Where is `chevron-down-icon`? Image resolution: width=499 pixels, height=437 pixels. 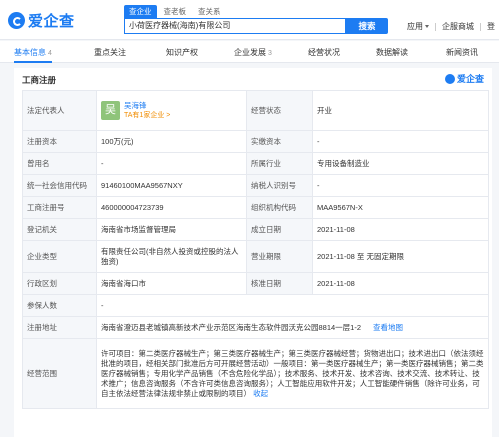 chevron-down-icon is located at coordinates (427, 27).